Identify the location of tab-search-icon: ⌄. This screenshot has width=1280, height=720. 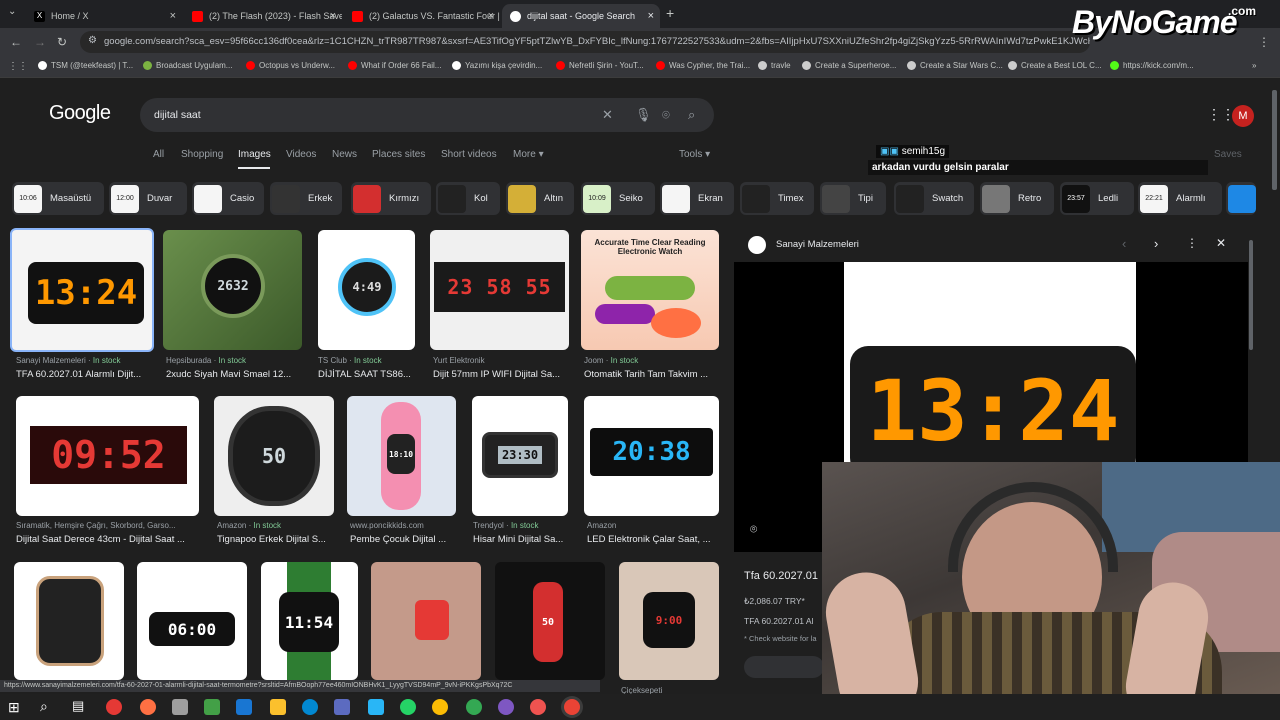
(12, 11).